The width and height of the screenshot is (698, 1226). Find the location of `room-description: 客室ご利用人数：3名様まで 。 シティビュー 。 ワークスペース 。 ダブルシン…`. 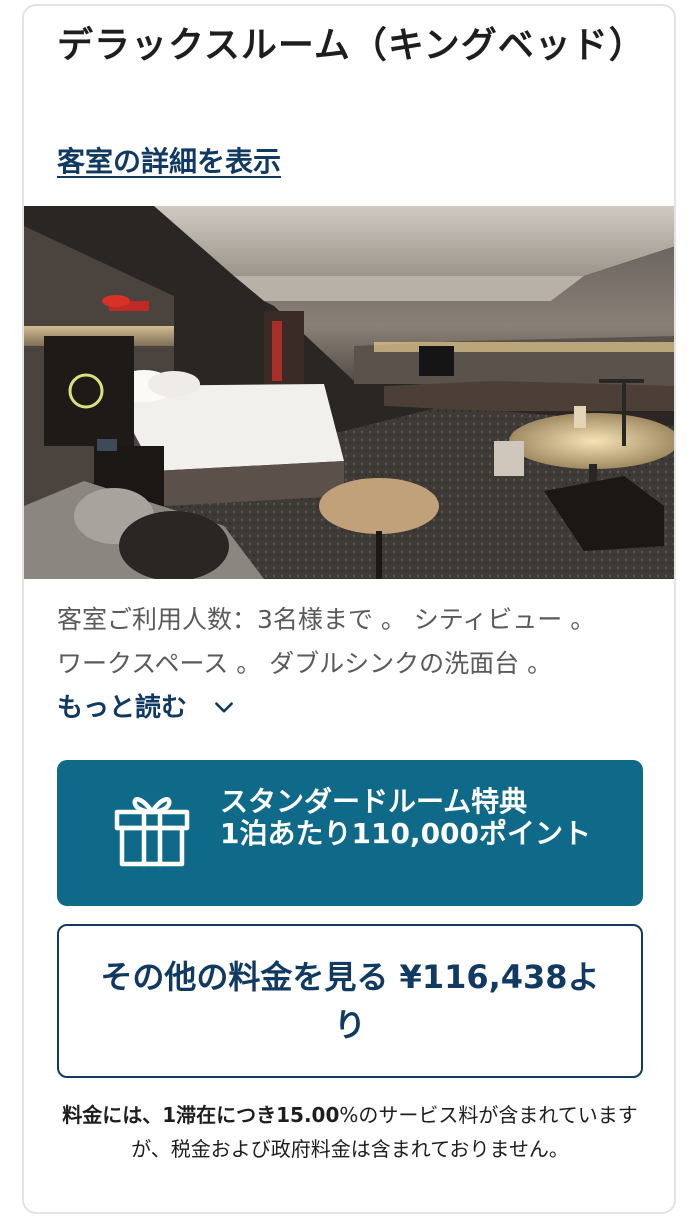

room-description: 客室ご利用人数：3名様まで 。 シティビュー 。 ワークスペース 。 ダブルシン… is located at coordinates (326, 641).